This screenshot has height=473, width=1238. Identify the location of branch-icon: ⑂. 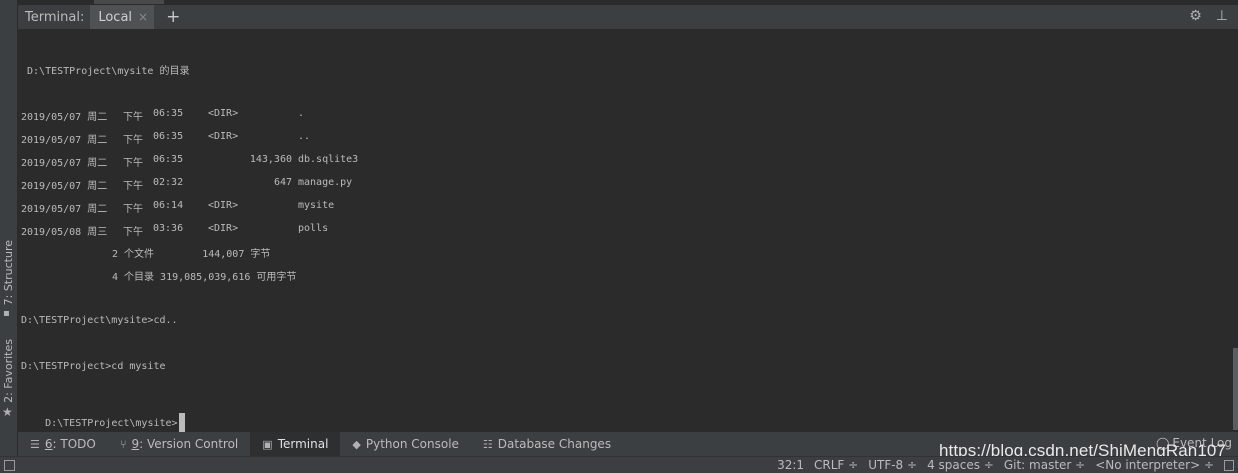
(123, 444).